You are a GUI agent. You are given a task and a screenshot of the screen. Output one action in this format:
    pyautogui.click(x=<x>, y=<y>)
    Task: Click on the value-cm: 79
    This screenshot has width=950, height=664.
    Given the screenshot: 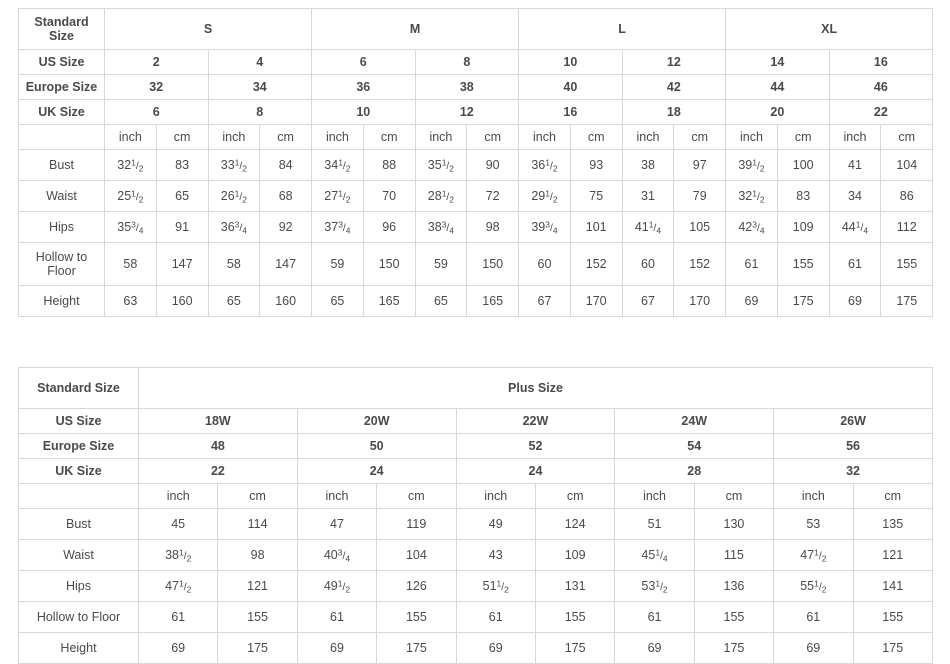 What is the action you would take?
    pyautogui.click(x=700, y=196)
    